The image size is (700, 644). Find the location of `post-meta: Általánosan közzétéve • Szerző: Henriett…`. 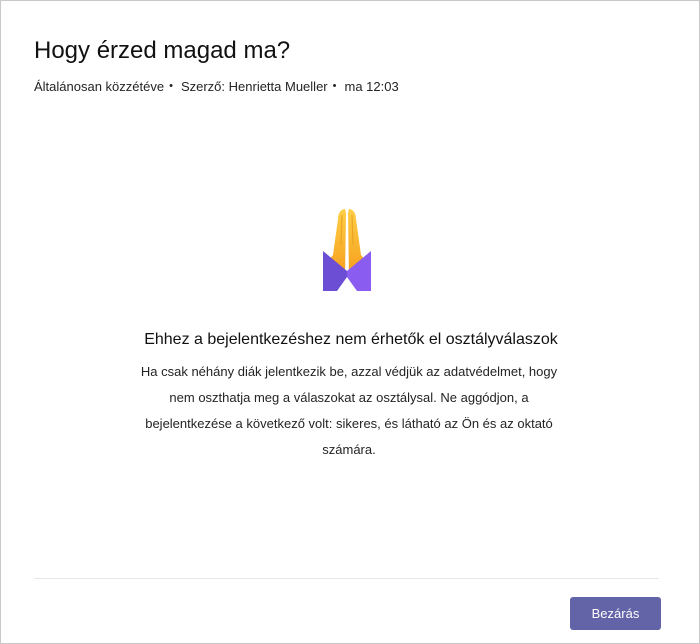

post-meta: Általánosan közzétéve • Szerző: Henriett… is located at coordinates (216, 86).